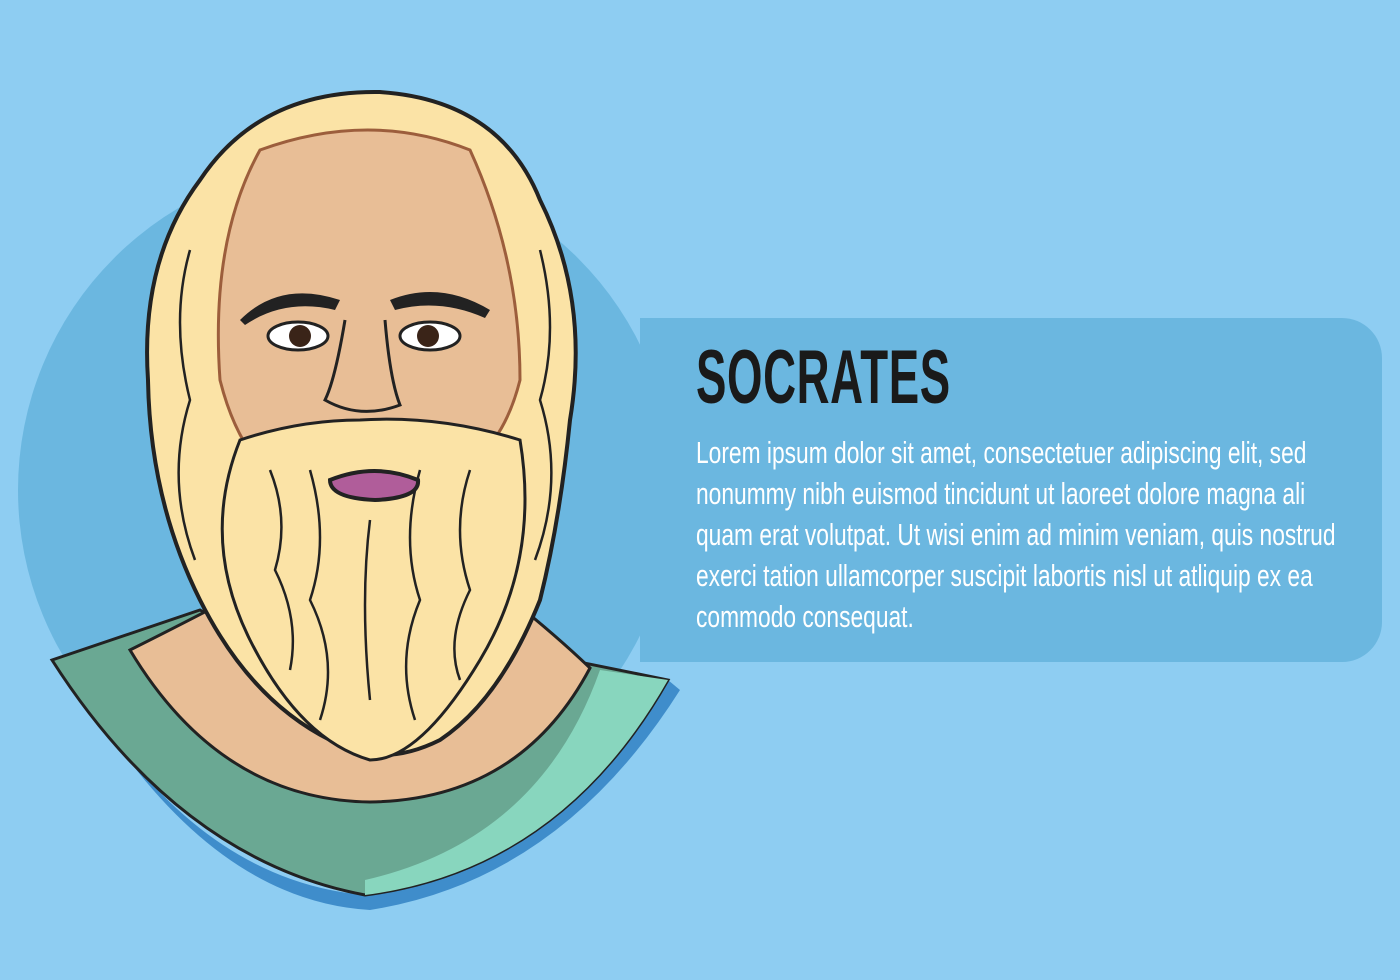 This screenshot has height=980, width=1400. I want to click on body-line: commodo consequat., so click(805, 616).